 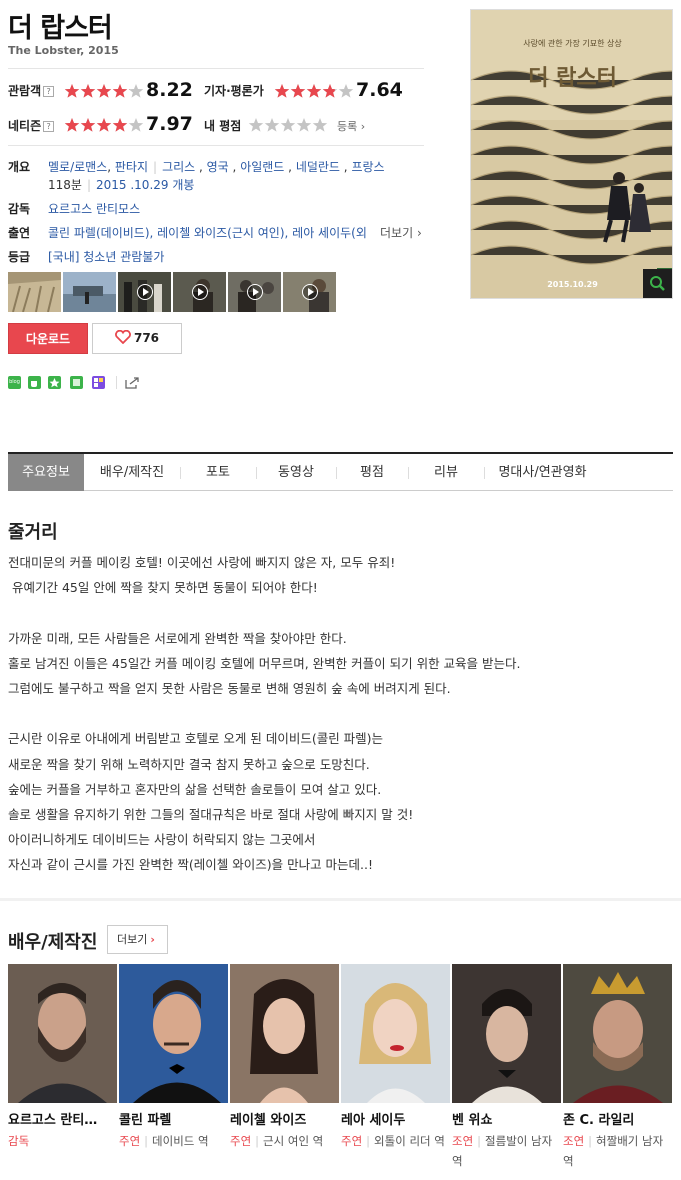 I want to click on cast-name: 레아 세이두, so click(x=373, y=1118).